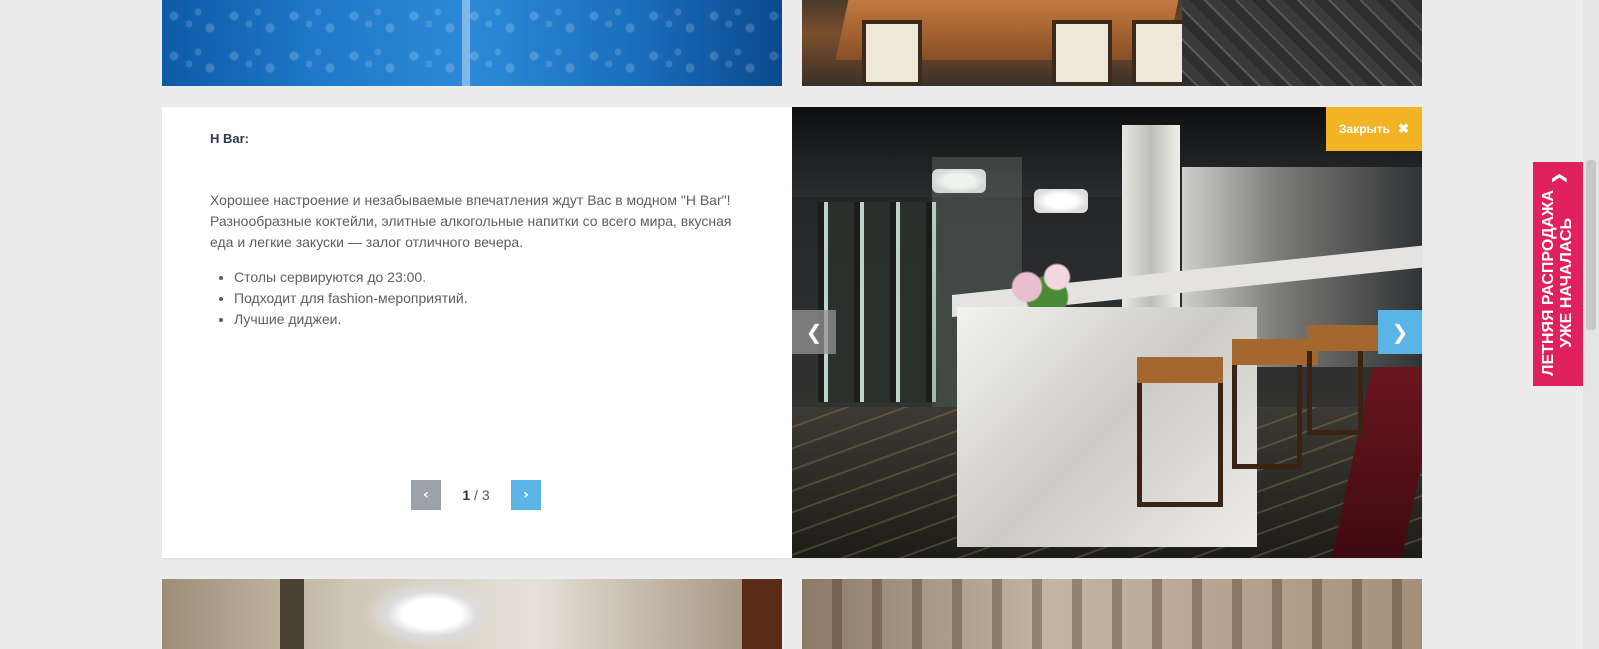 This screenshot has width=1599, height=649. Describe the element at coordinates (1591, 245) in the screenshot. I see `scrollbar-thumb` at that location.